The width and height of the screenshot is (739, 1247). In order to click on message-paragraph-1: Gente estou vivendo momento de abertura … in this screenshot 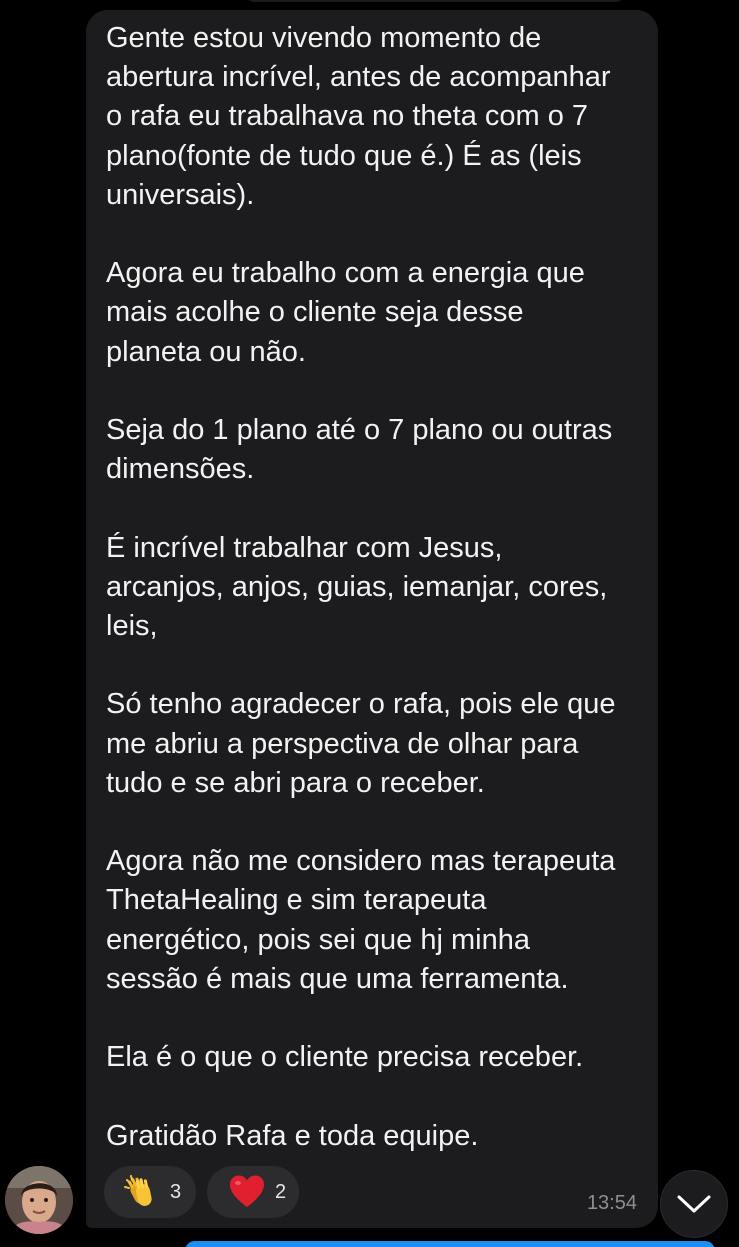, I will do `click(358, 116)`.